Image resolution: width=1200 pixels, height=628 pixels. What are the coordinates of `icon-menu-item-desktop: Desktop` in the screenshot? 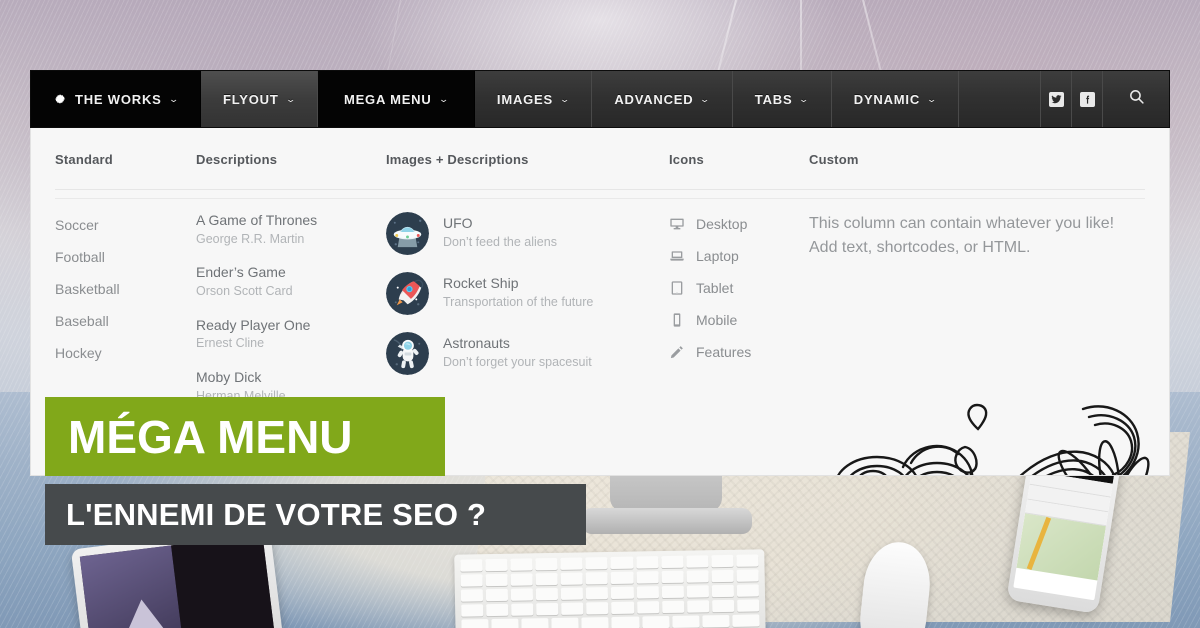 It's located at (739, 228).